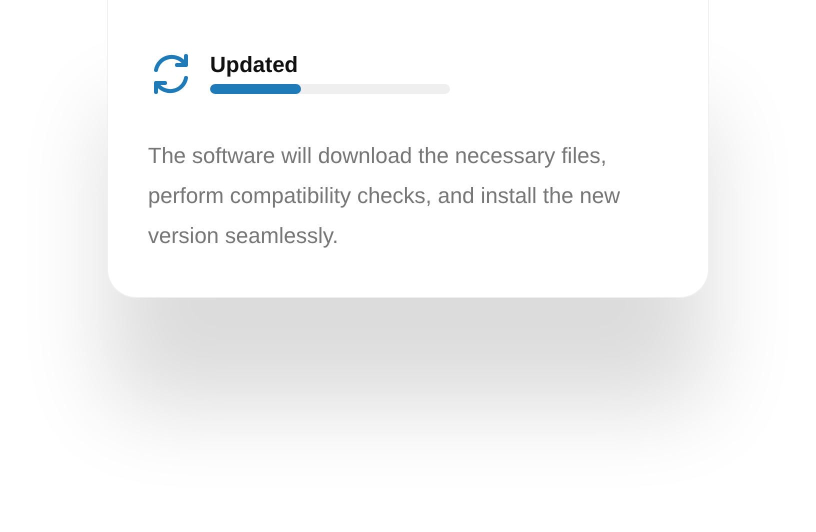 The image size is (816, 532). Describe the element at coordinates (384, 196) in the screenshot. I see `description-text: The software will download the necessary files, perform compatibility checks, and install the new version seamlessly.` at that location.